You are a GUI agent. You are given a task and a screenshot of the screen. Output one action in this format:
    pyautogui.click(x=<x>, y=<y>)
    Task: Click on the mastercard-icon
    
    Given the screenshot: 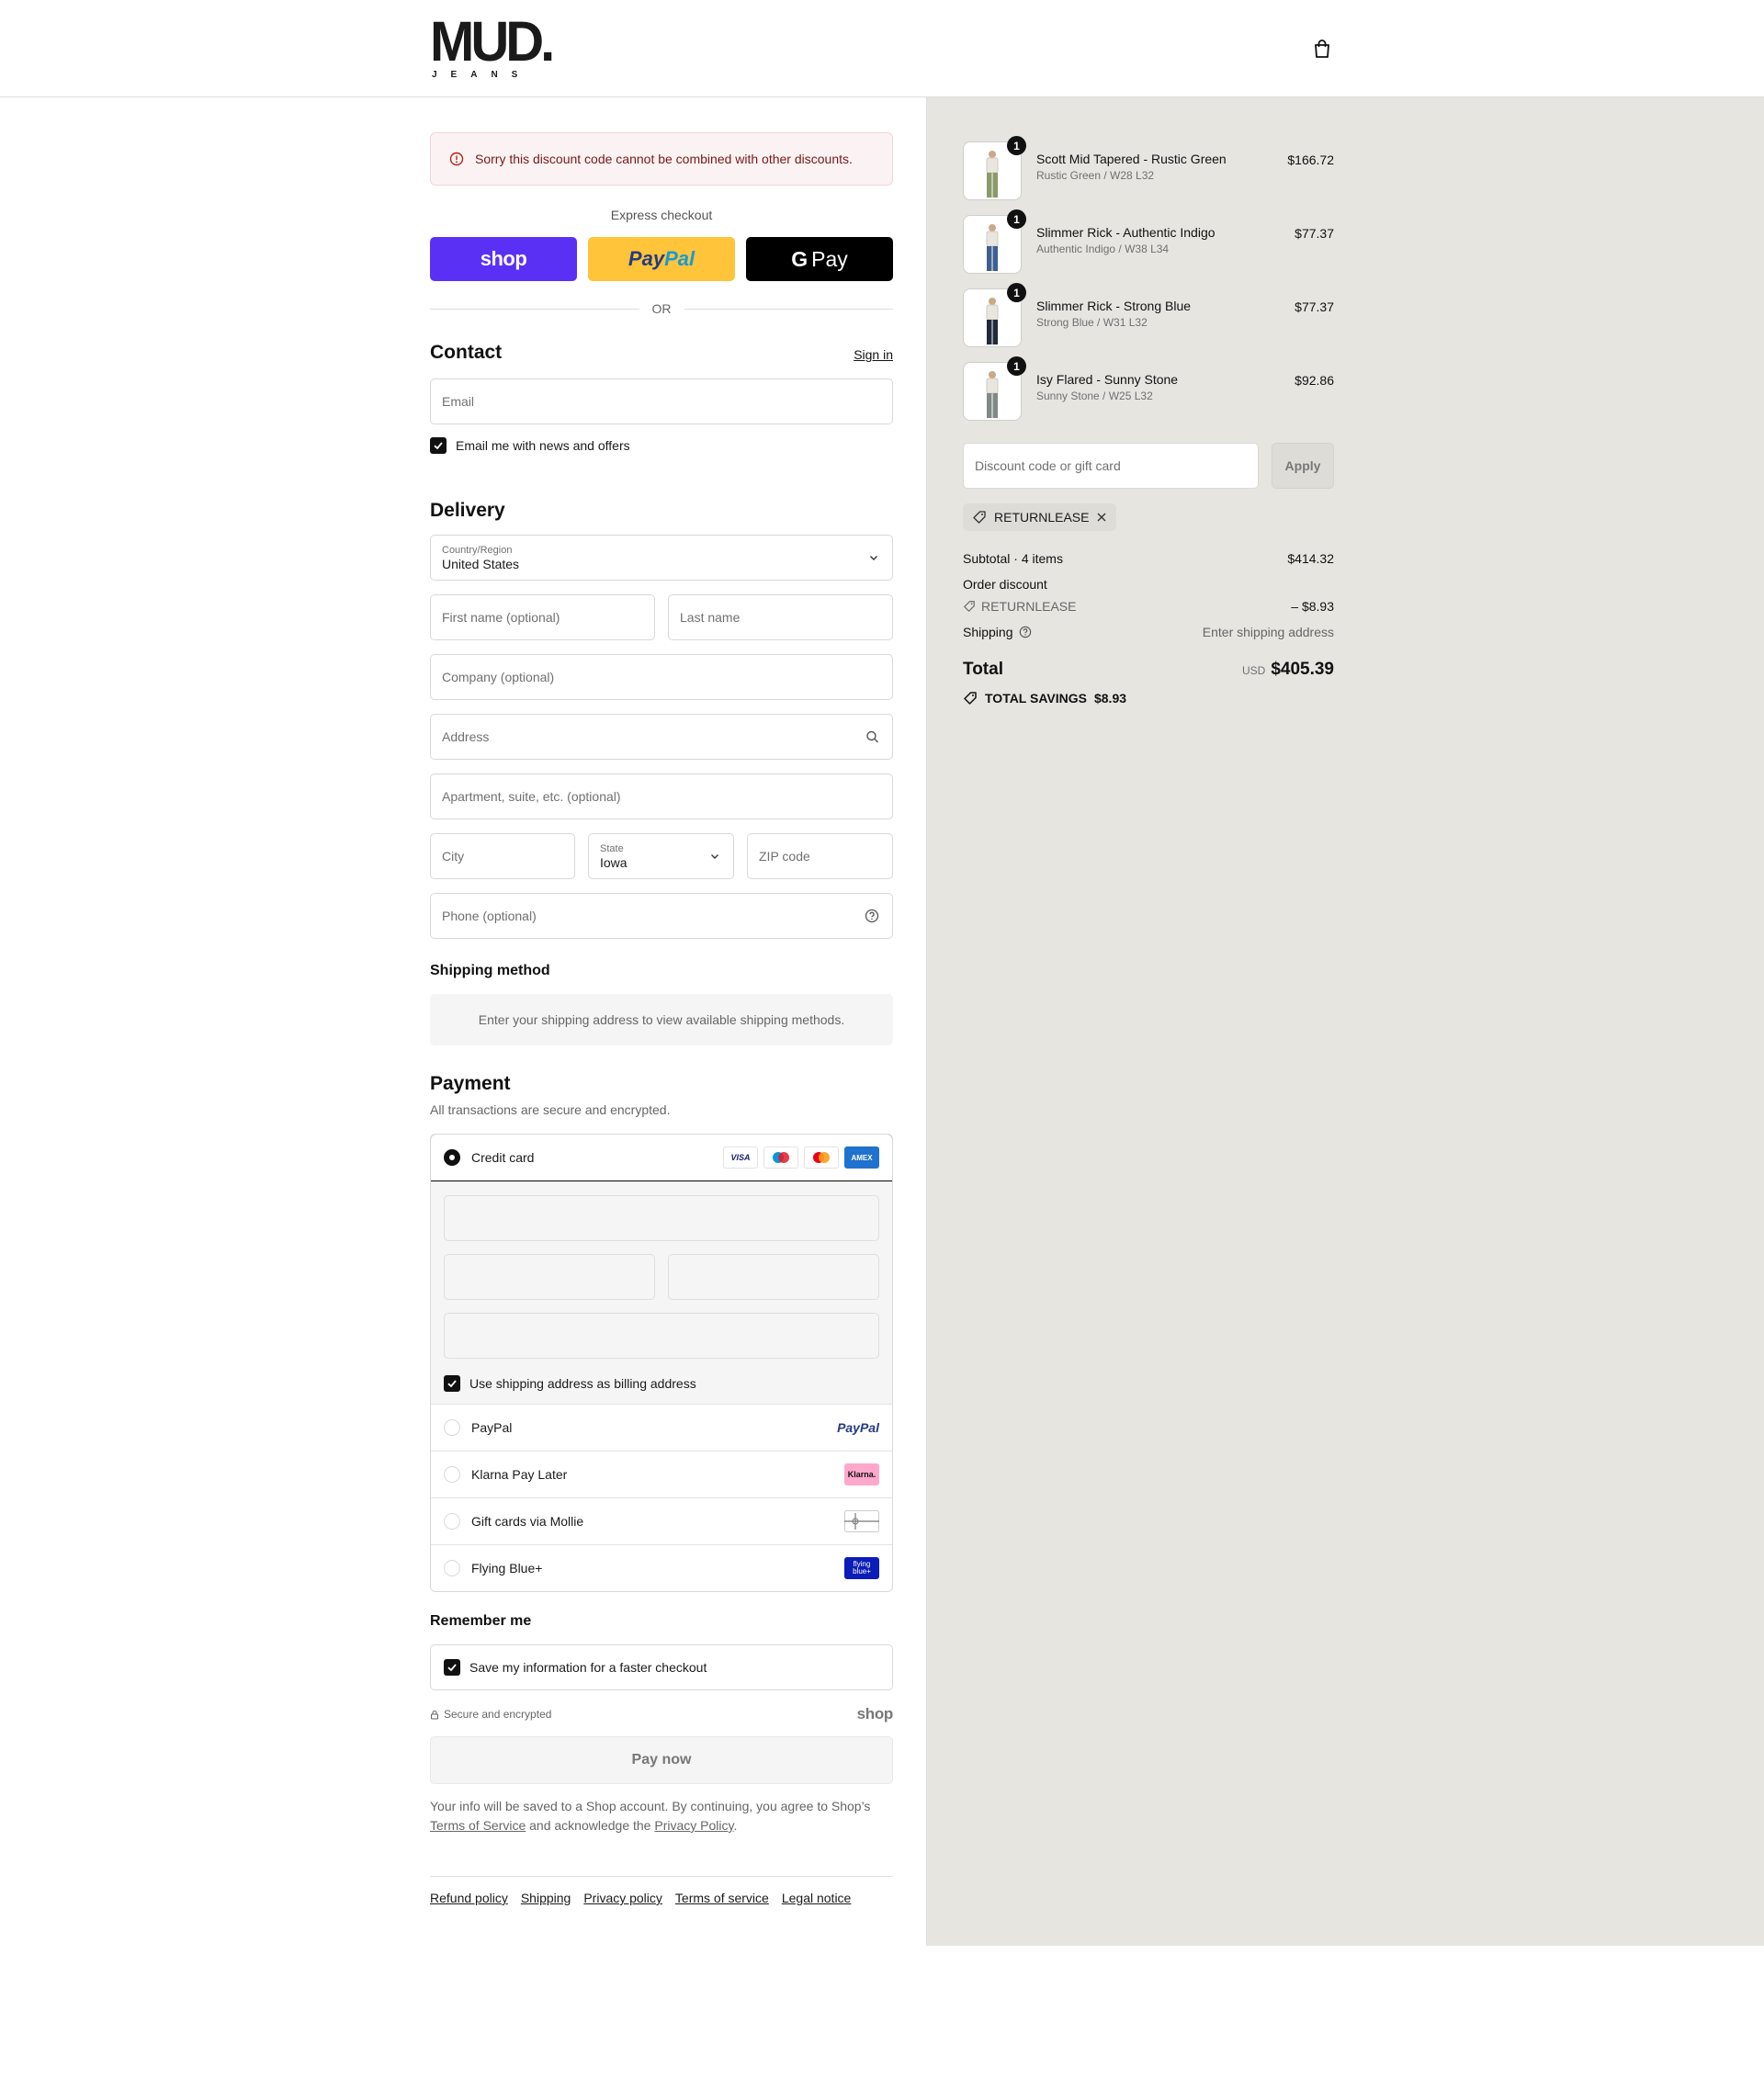 What is the action you would take?
    pyautogui.click(x=821, y=1157)
    